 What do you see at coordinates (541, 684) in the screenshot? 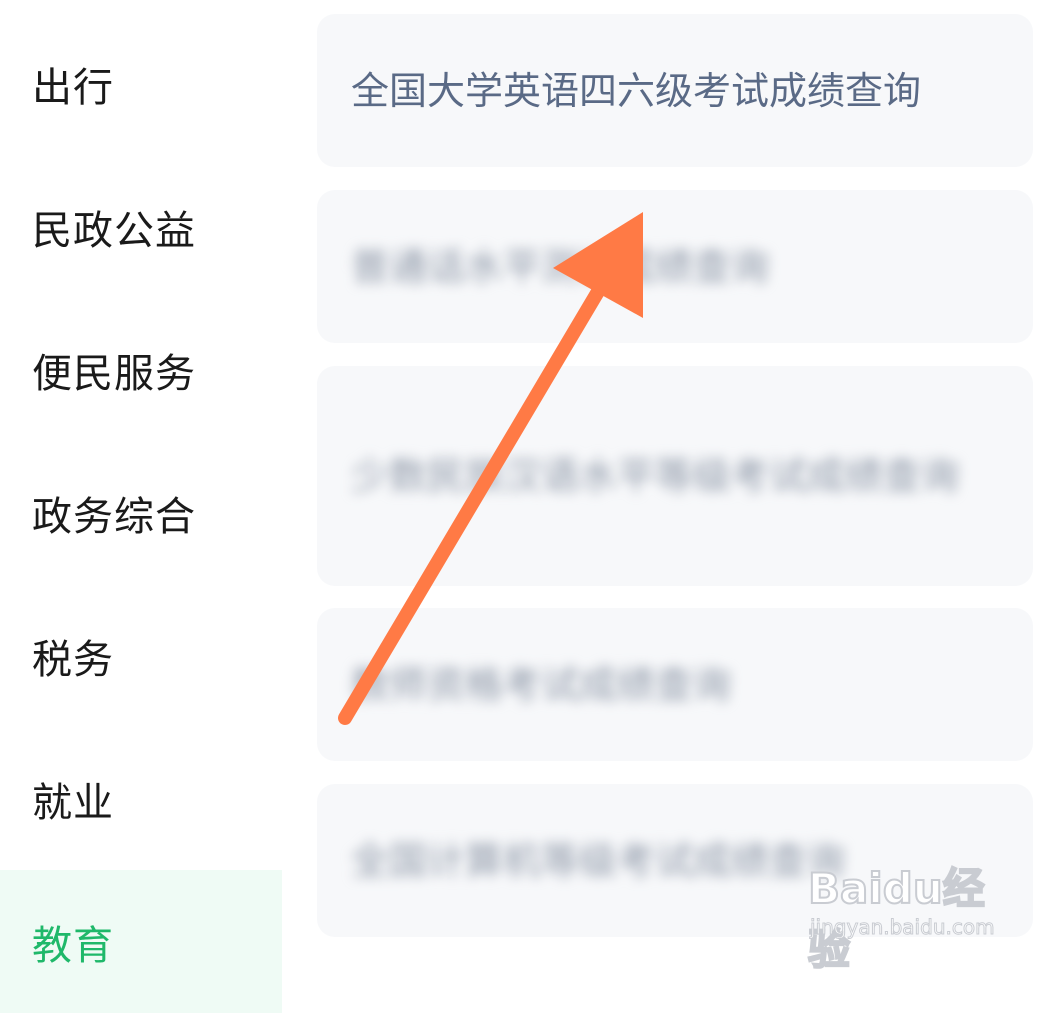
I see `service-card-label: 教师资格考试成绩查询` at bounding box center [541, 684].